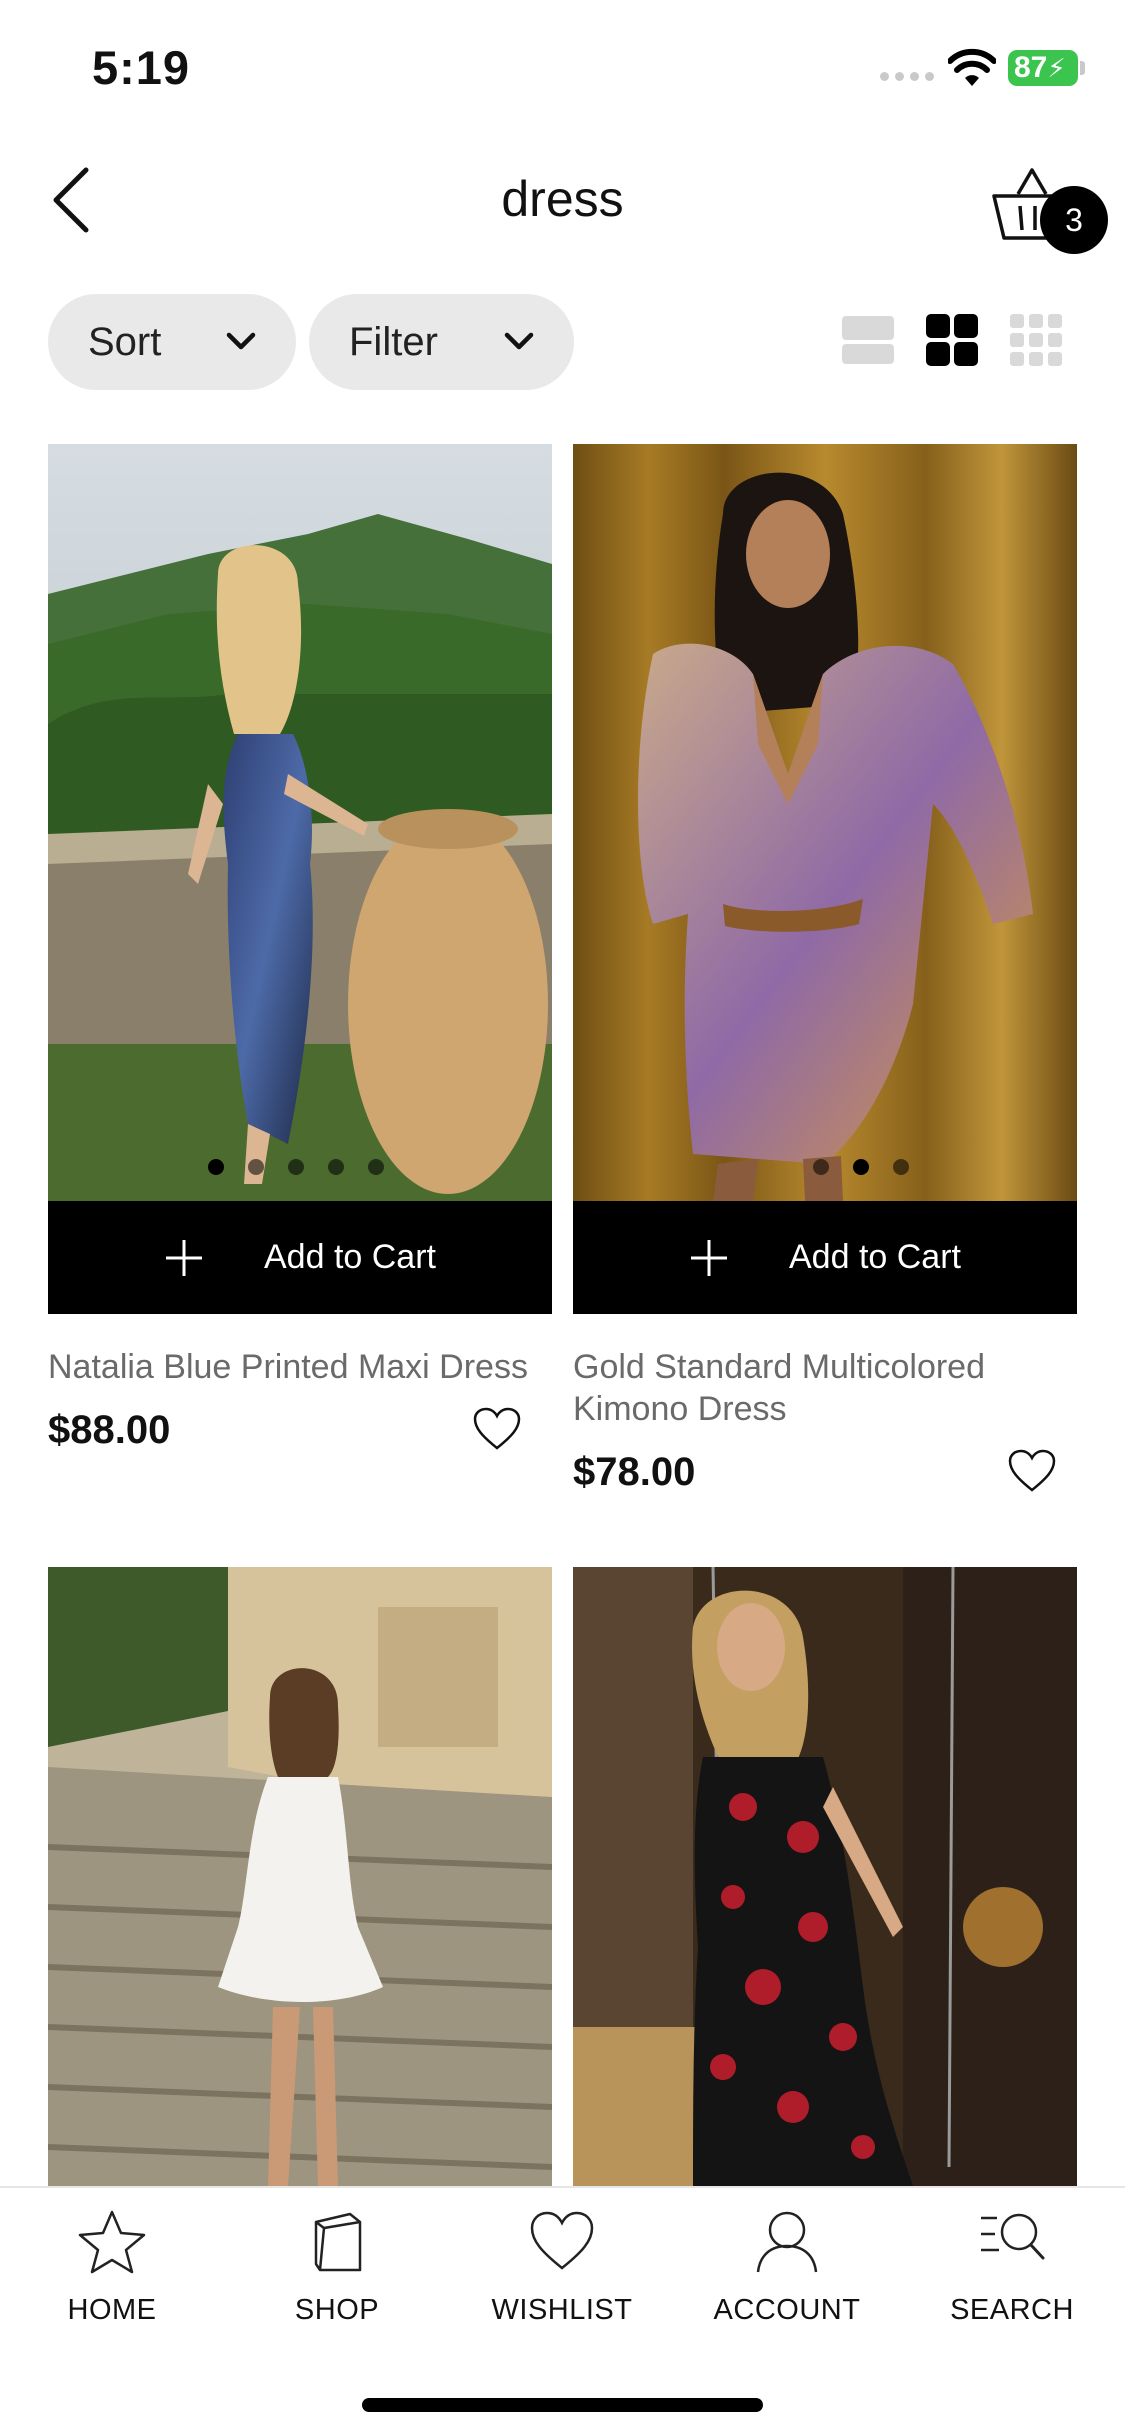 The image size is (1125, 2436). I want to click on tab-home: HOME, so click(112, 2283).